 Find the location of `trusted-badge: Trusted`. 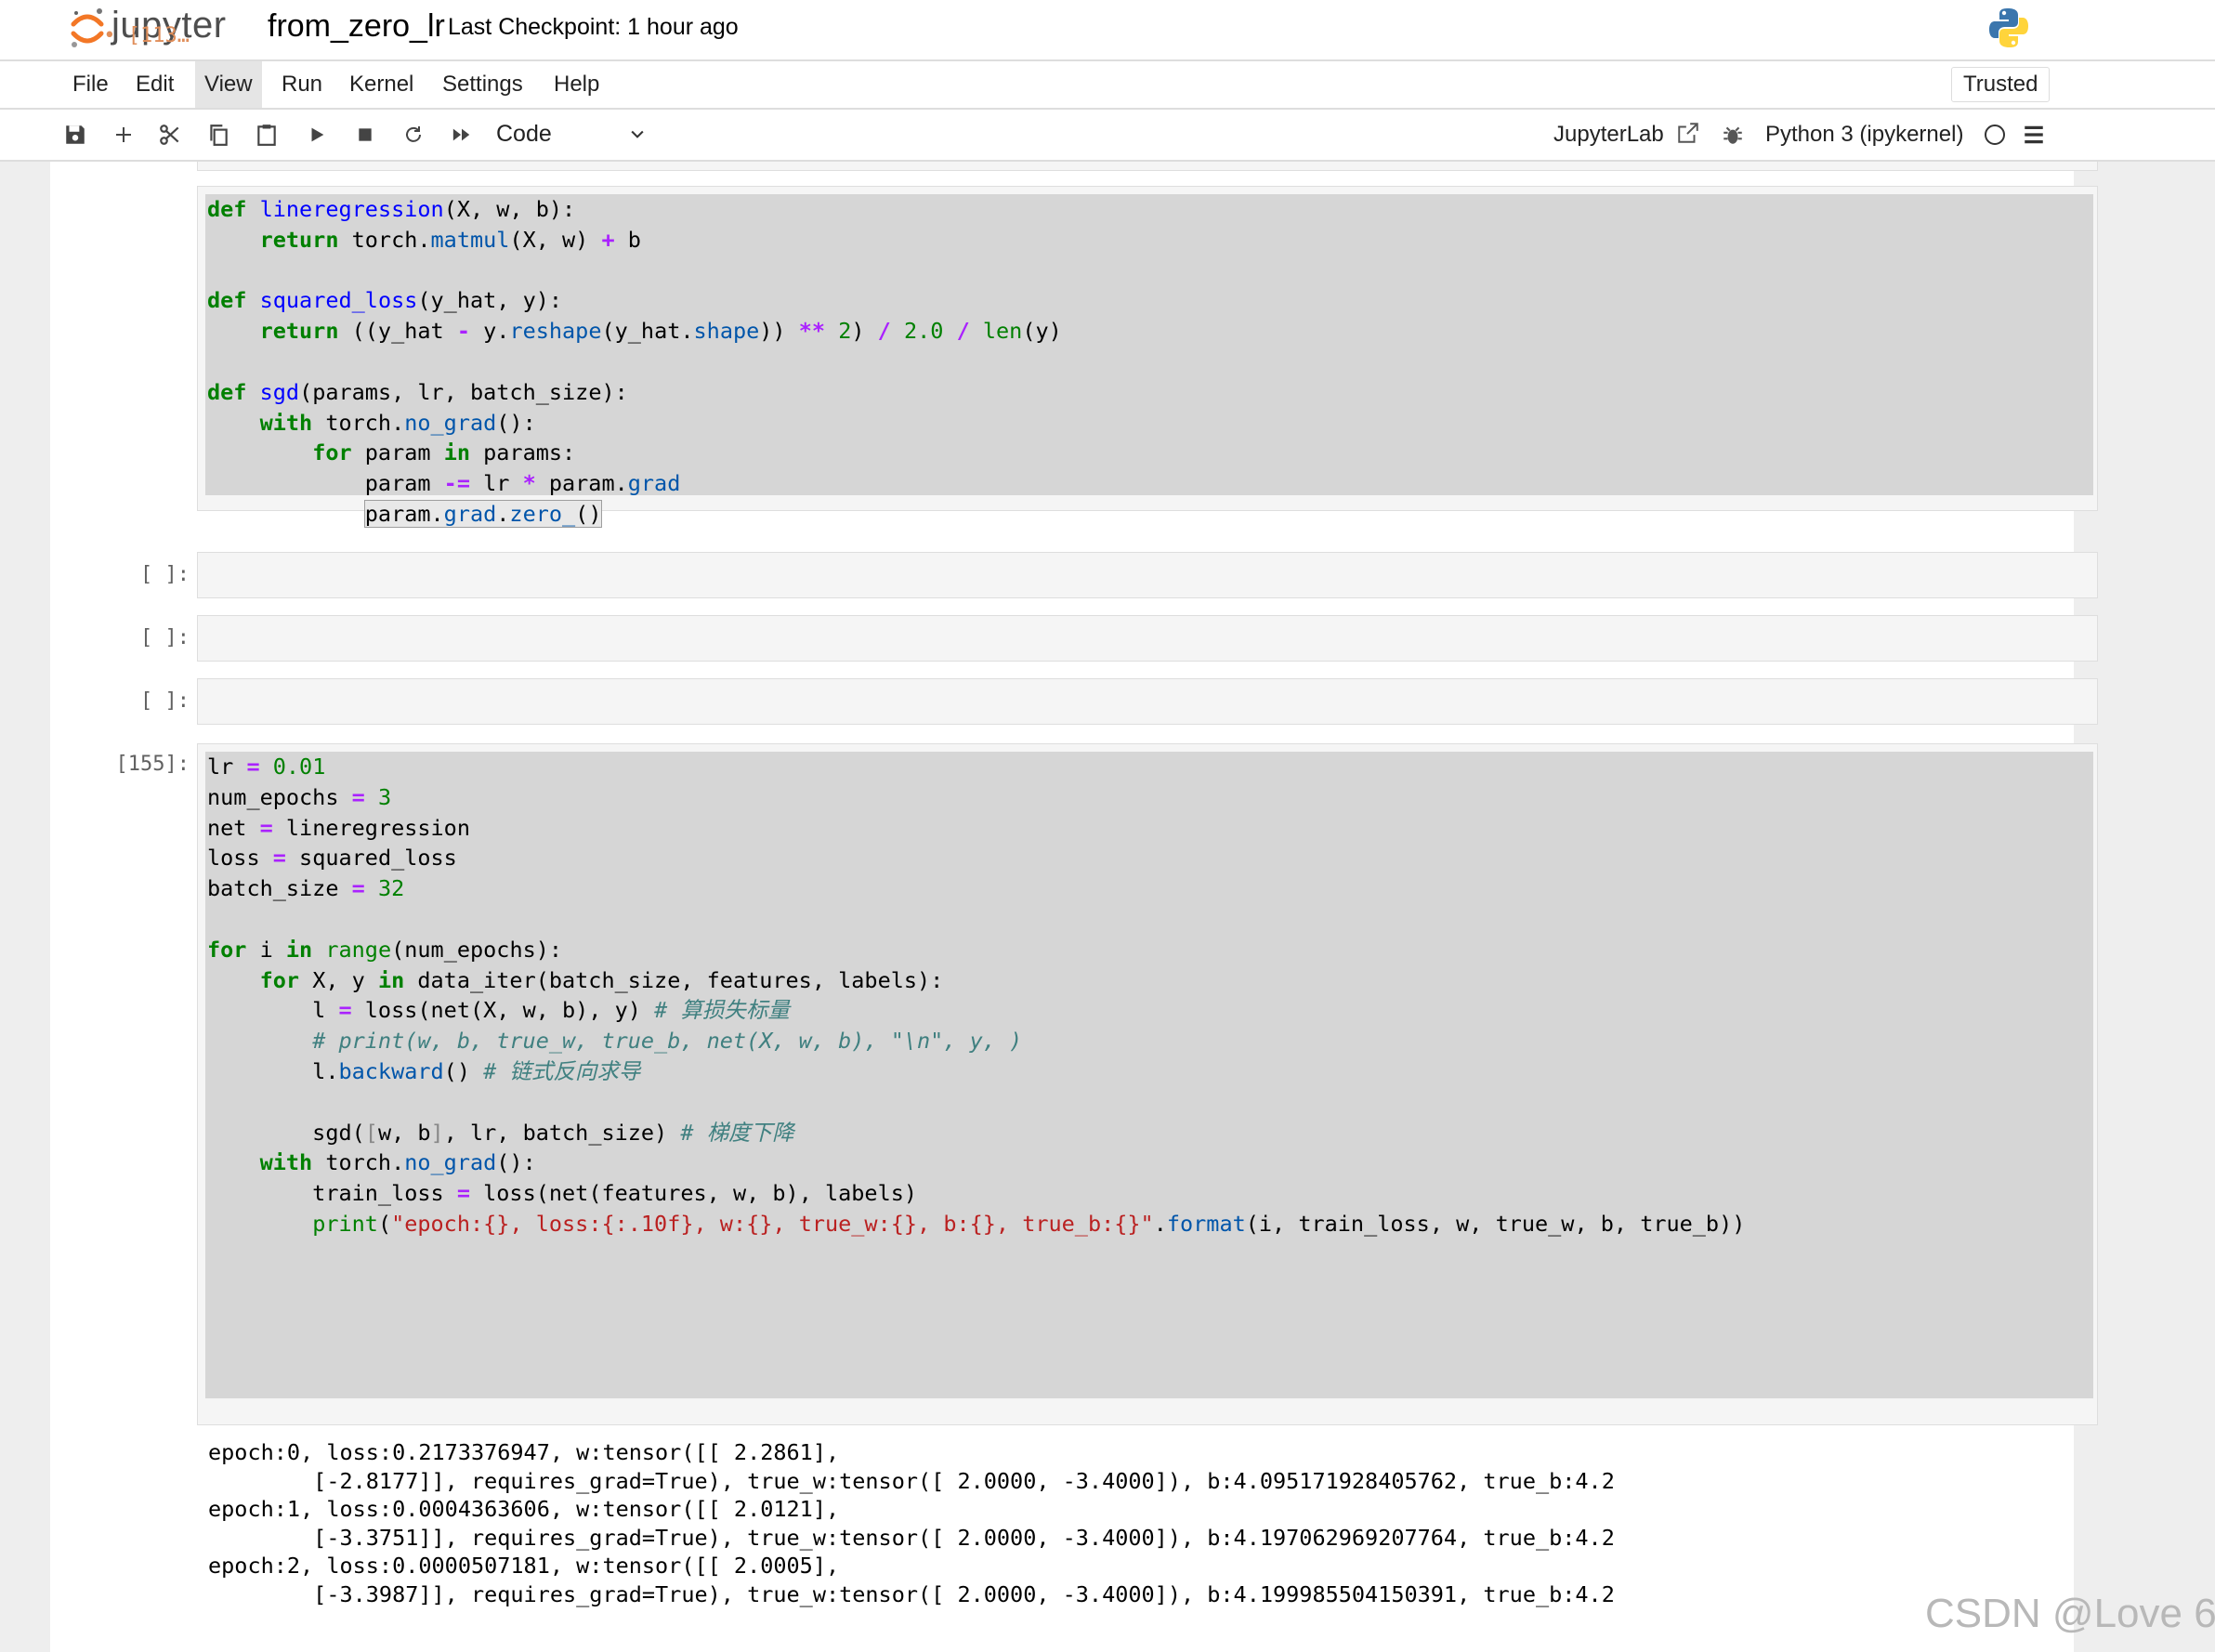

trusted-badge: Trusted is located at coordinates (2001, 84).